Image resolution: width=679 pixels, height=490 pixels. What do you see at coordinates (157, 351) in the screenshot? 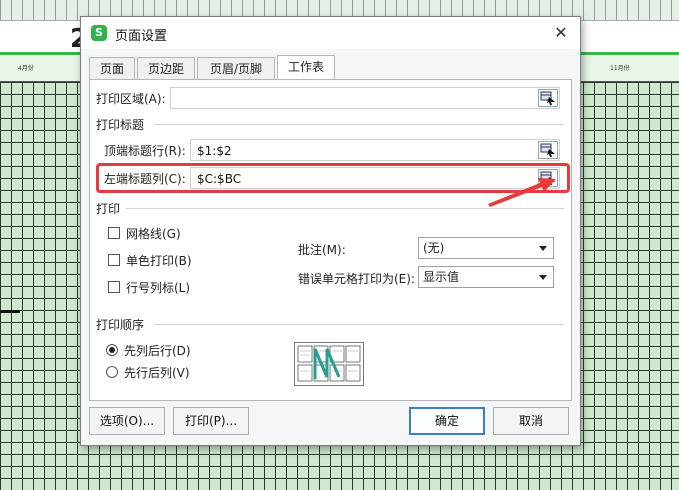
I see `down-then-over-label: 先列后行(D)` at bounding box center [157, 351].